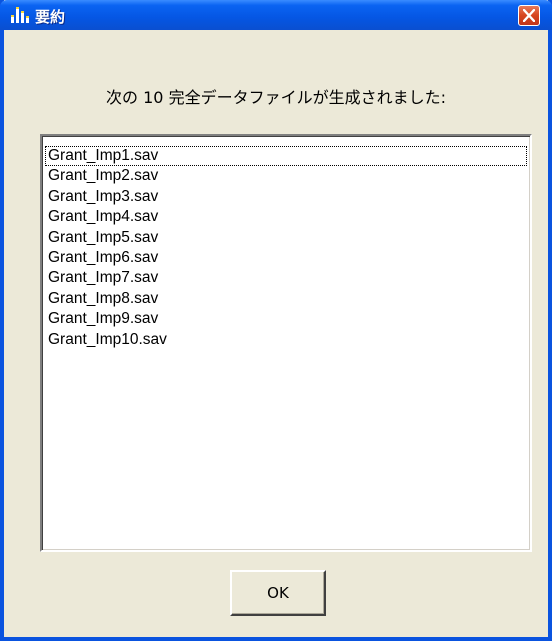 The height and width of the screenshot is (641, 552). I want to click on file-list-item: Grant_Imp8.sav, so click(286, 299).